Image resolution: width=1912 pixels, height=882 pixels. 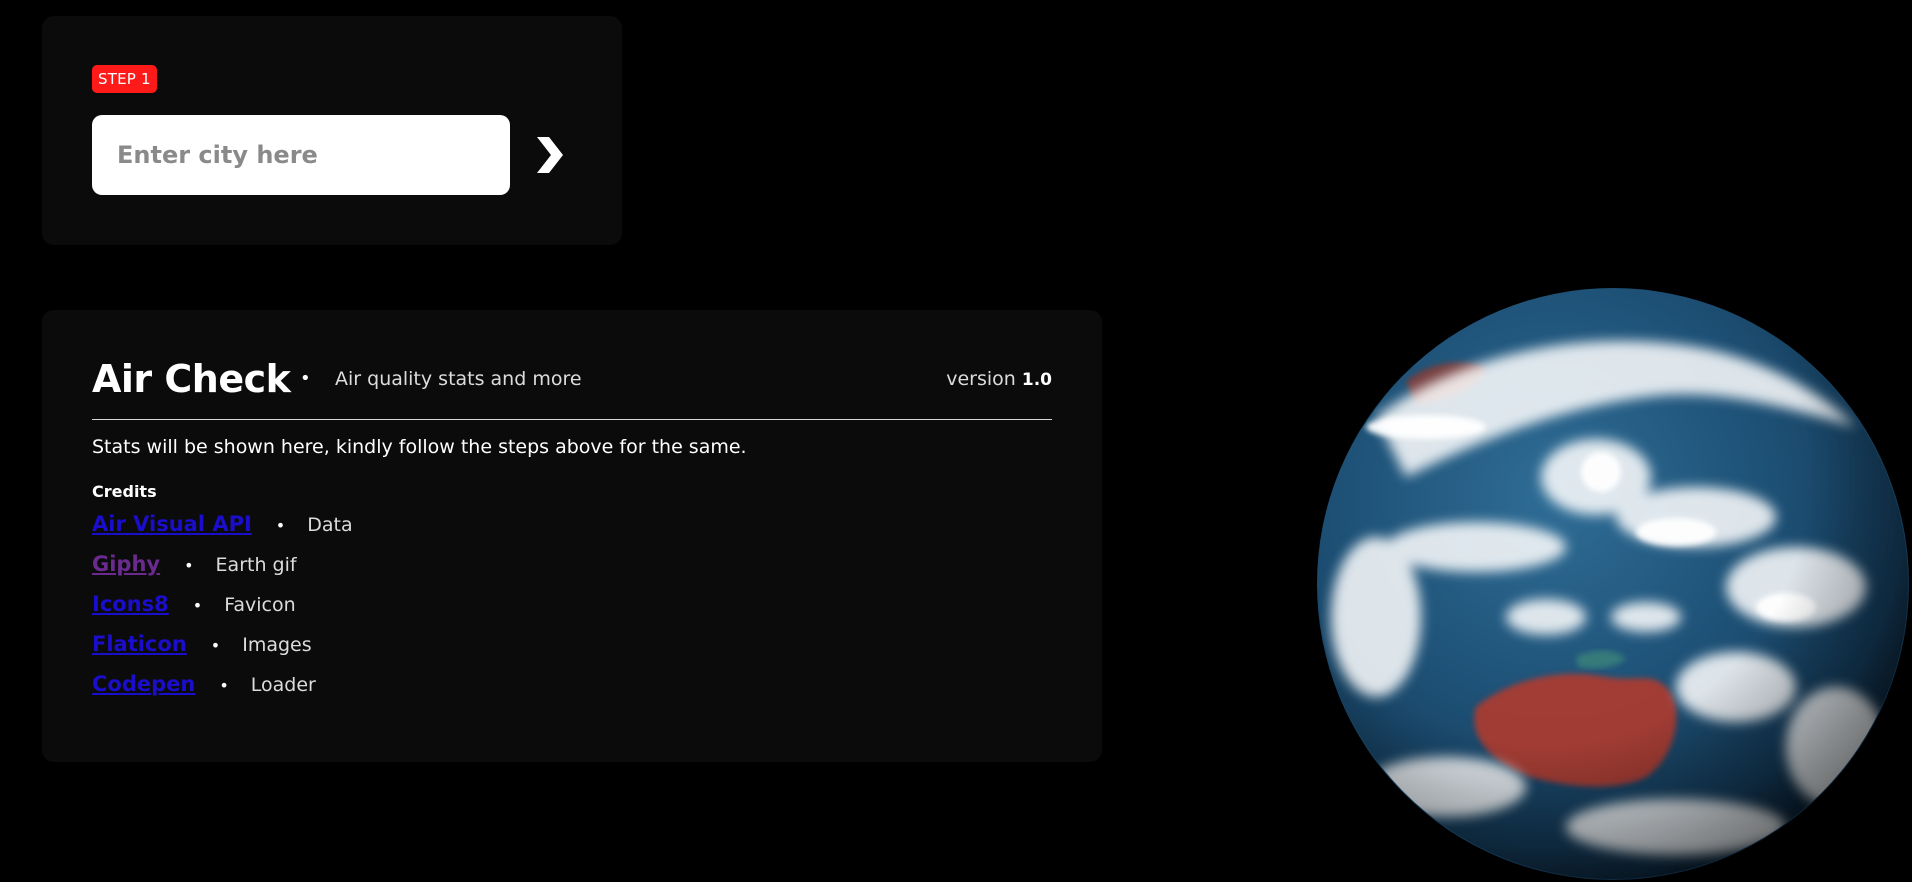 I want to click on credit-desc: Earth gif, so click(x=256, y=565).